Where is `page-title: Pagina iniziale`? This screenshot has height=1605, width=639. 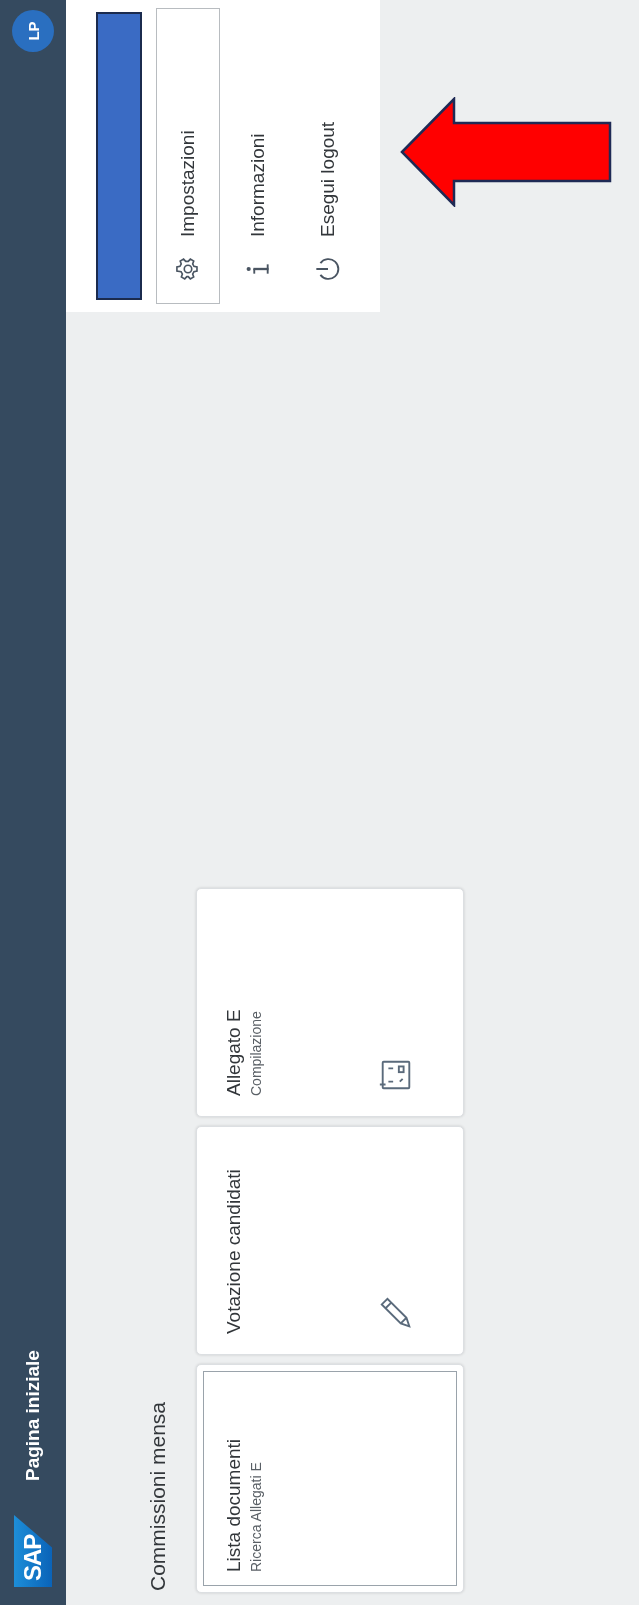
page-title: Pagina iniziale is located at coordinates (33, 1415).